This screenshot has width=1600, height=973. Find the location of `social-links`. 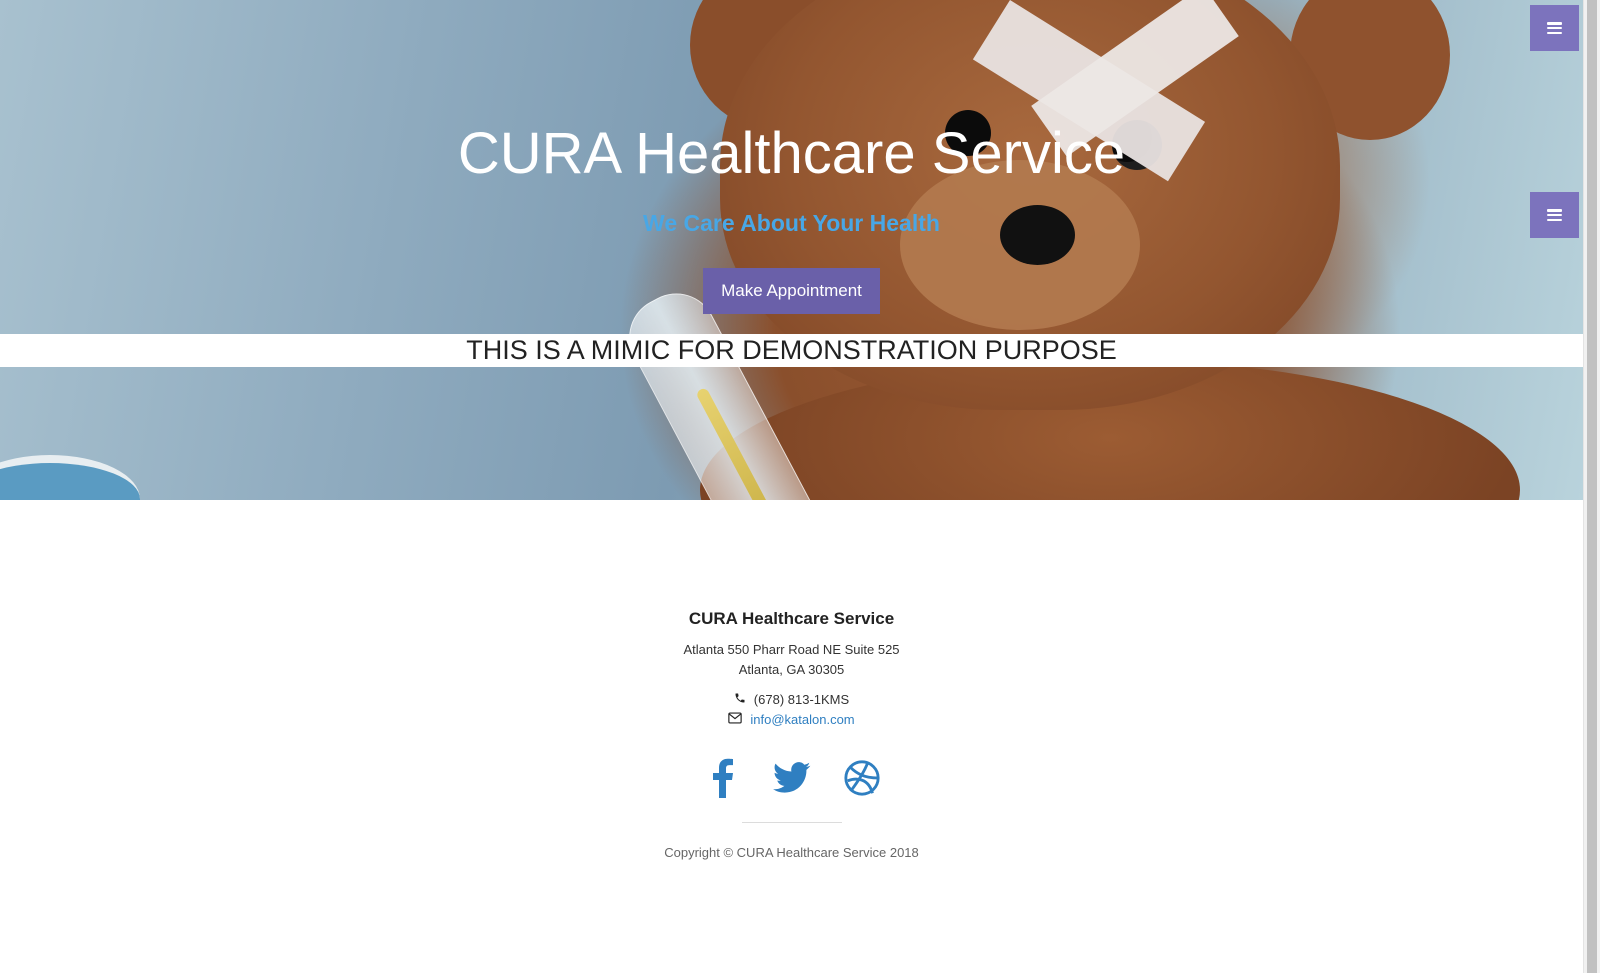

social-links is located at coordinates (791, 778).